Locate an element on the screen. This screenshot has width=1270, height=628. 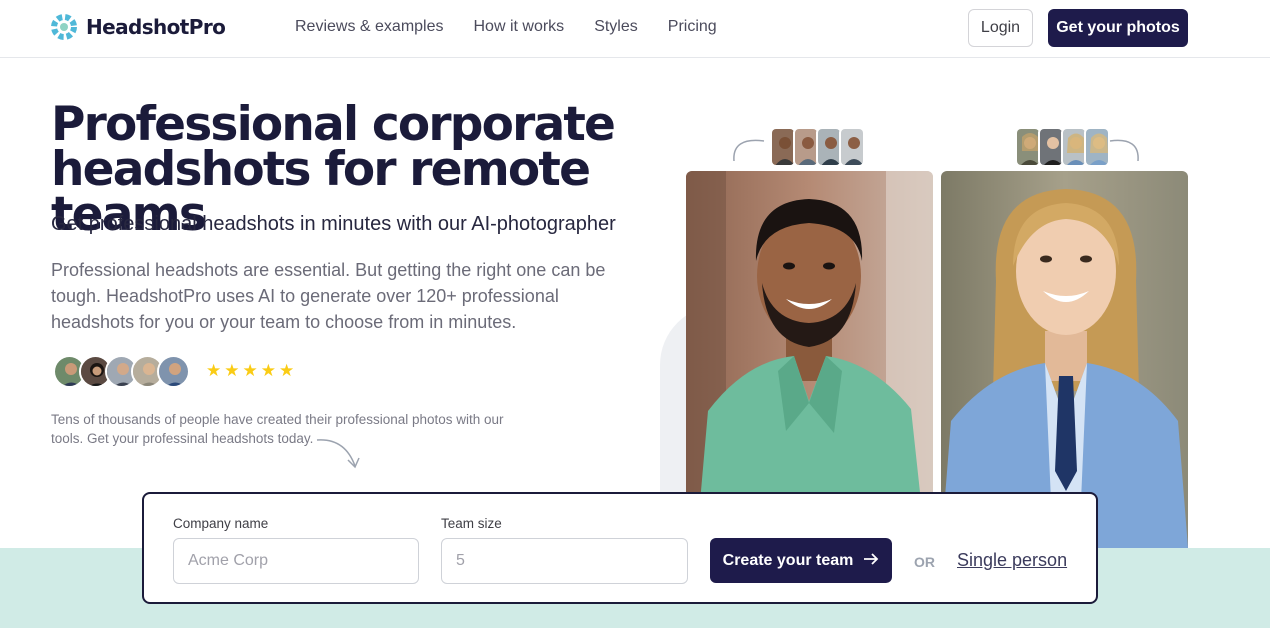
brand-name: HeadshotPro is located at coordinates (156, 27).